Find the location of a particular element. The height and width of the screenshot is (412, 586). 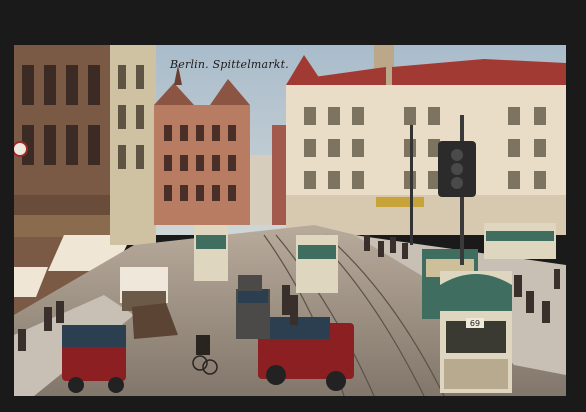

postcard-caption: Berlin. Spittelmarkt. is located at coordinates (229, 64).